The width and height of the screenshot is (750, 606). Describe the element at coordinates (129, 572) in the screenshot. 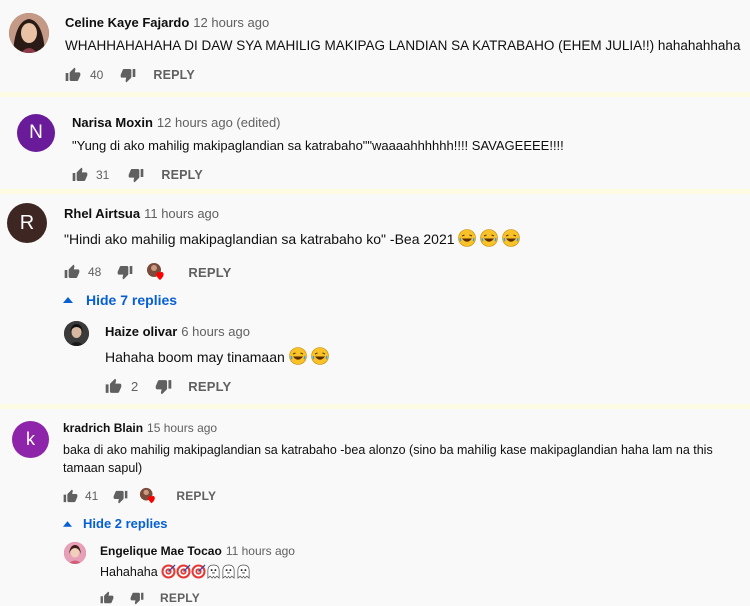

I see `comment-text-body: Hahahaha` at that location.